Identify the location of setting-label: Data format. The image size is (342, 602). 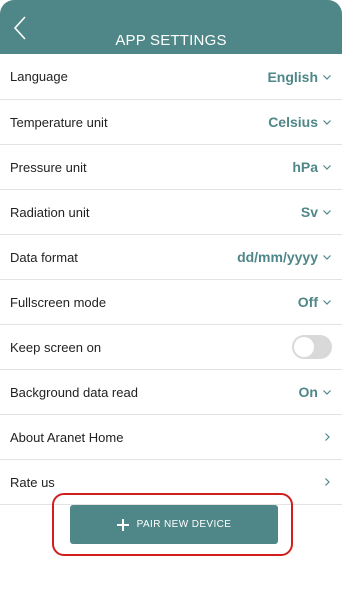
(44, 257).